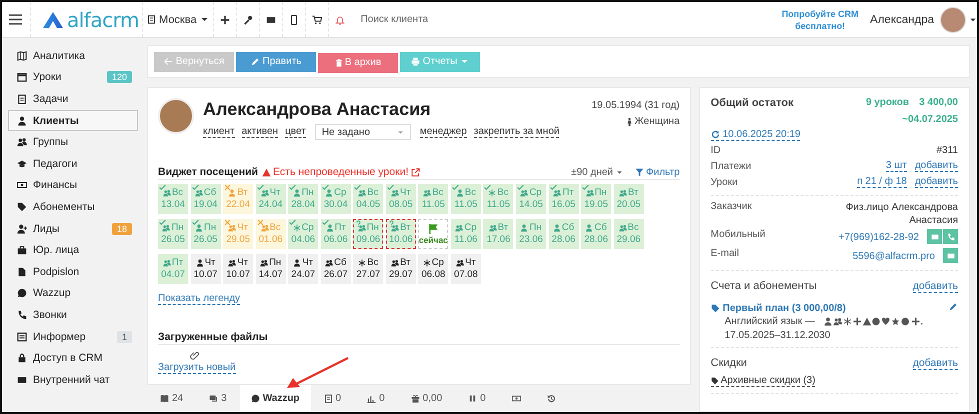 This screenshot has width=979, height=414. I want to click on email-link: 5596@alfacrm.pro, so click(893, 256).